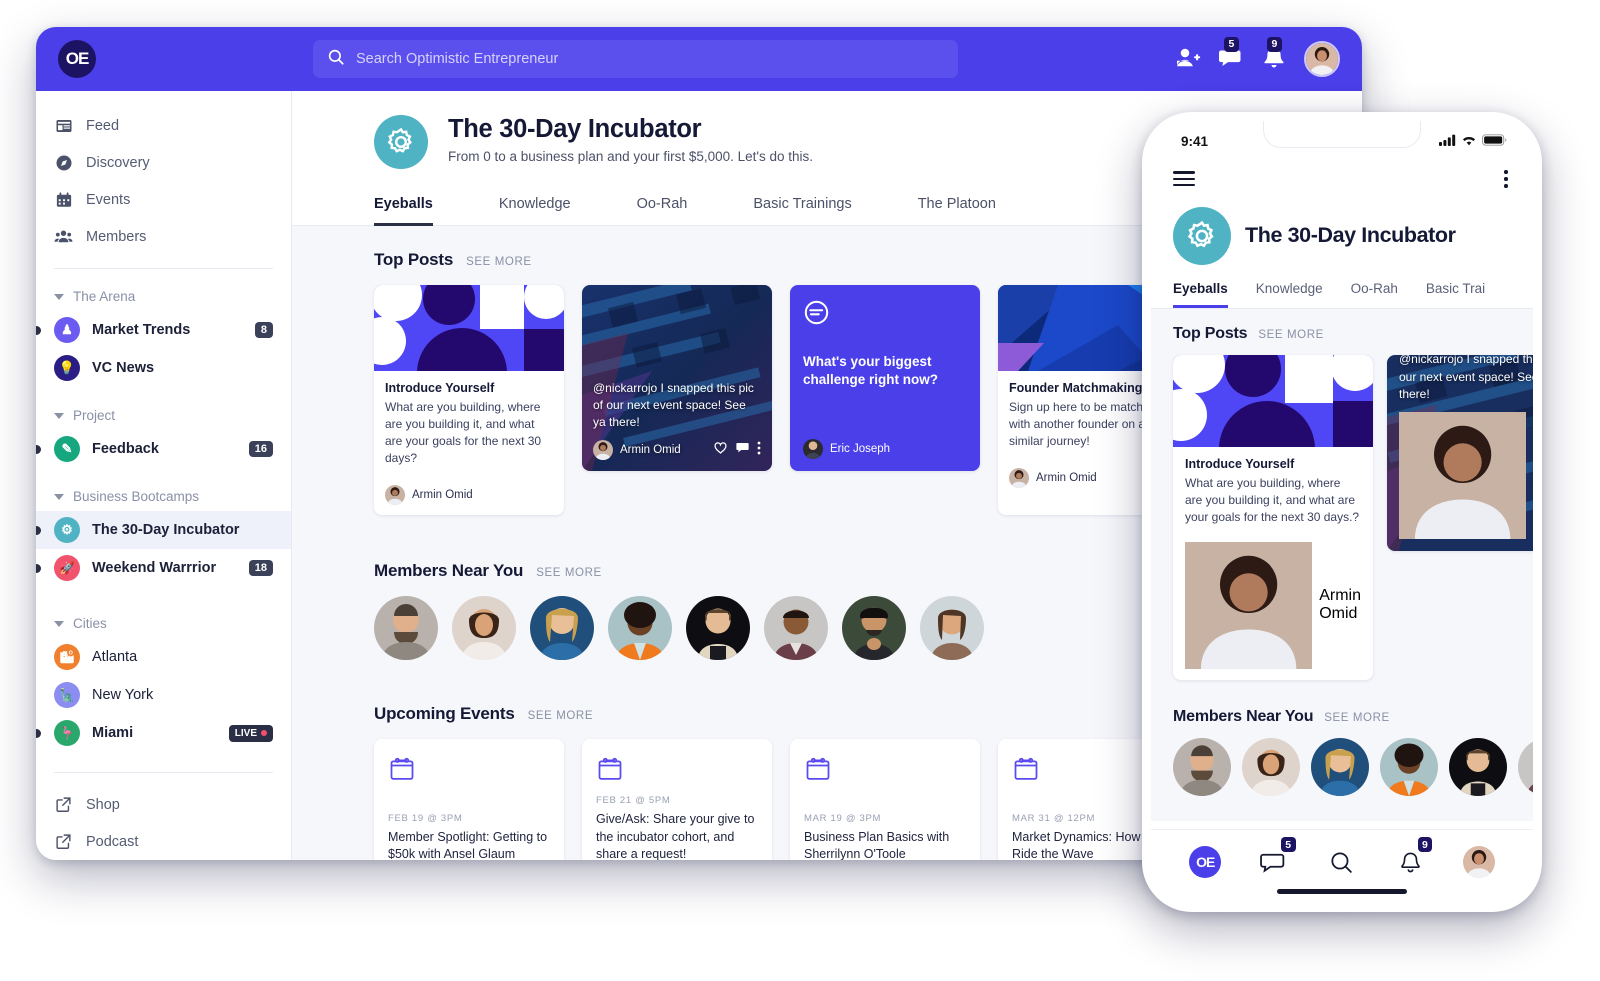 The width and height of the screenshot is (1600, 981). I want to click on post-author: Eric Joseph, so click(860, 449).